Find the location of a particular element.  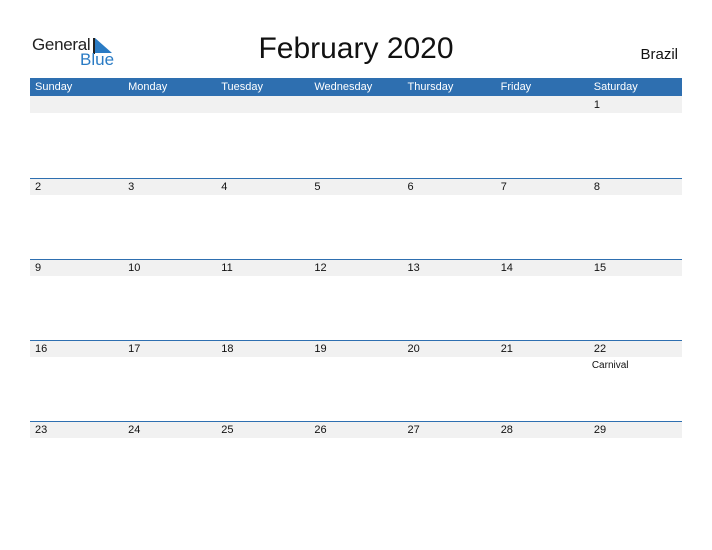

day-number: 21 is located at coordinates (506, 349).